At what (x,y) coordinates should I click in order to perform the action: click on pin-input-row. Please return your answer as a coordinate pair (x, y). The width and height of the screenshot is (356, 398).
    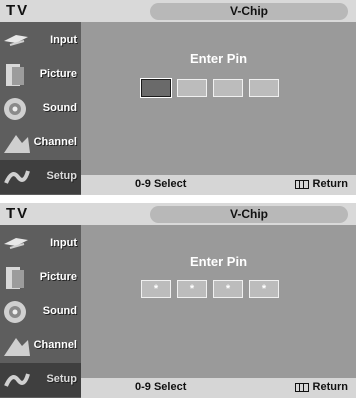
    Looking at the image, I should click on (209, 88).